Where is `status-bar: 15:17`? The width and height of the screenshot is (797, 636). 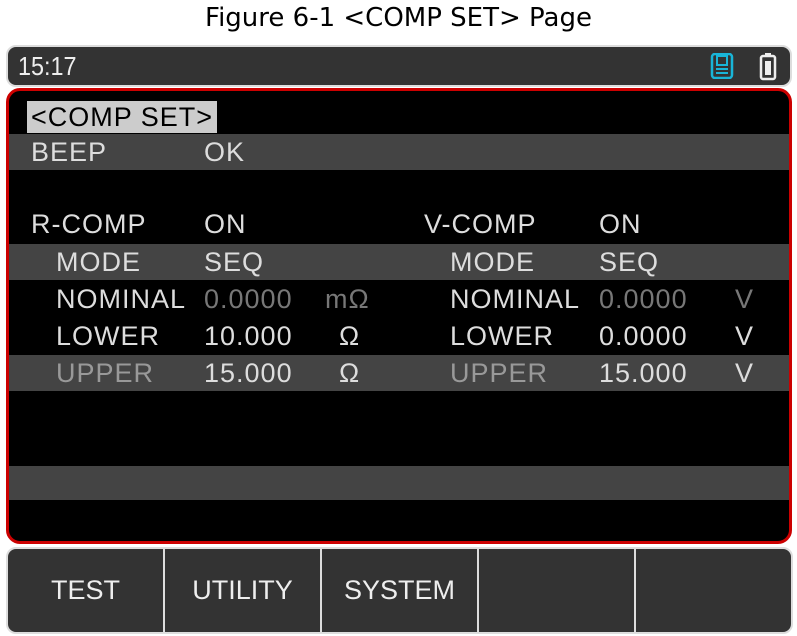 status-bar: 15:17 is located at coordinates (399, 66).